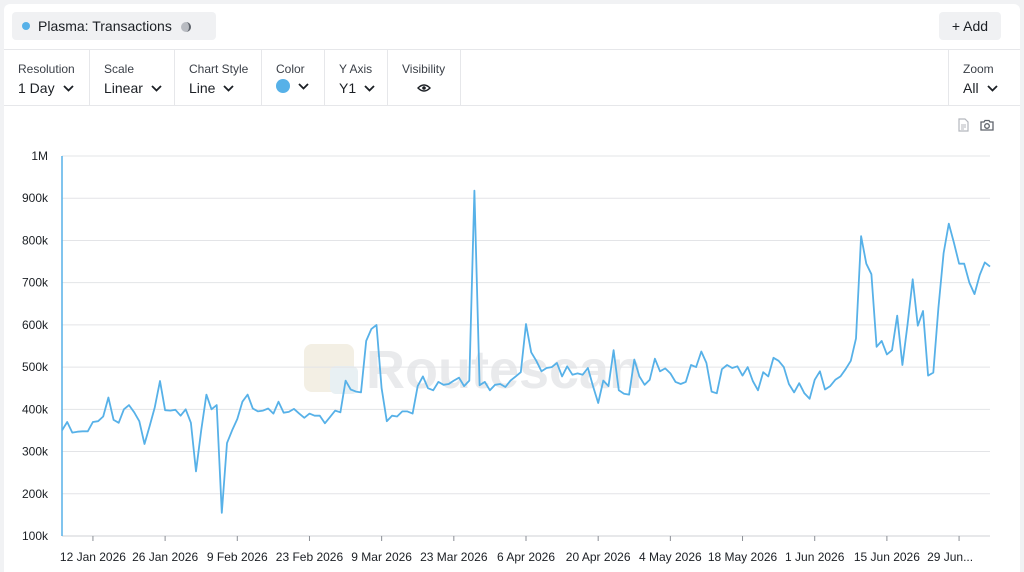  What do you see at coordinates (105, 26) in the screenshot?
I see `series-label: Plasma: Transactions` at bounding box center [105, 26].